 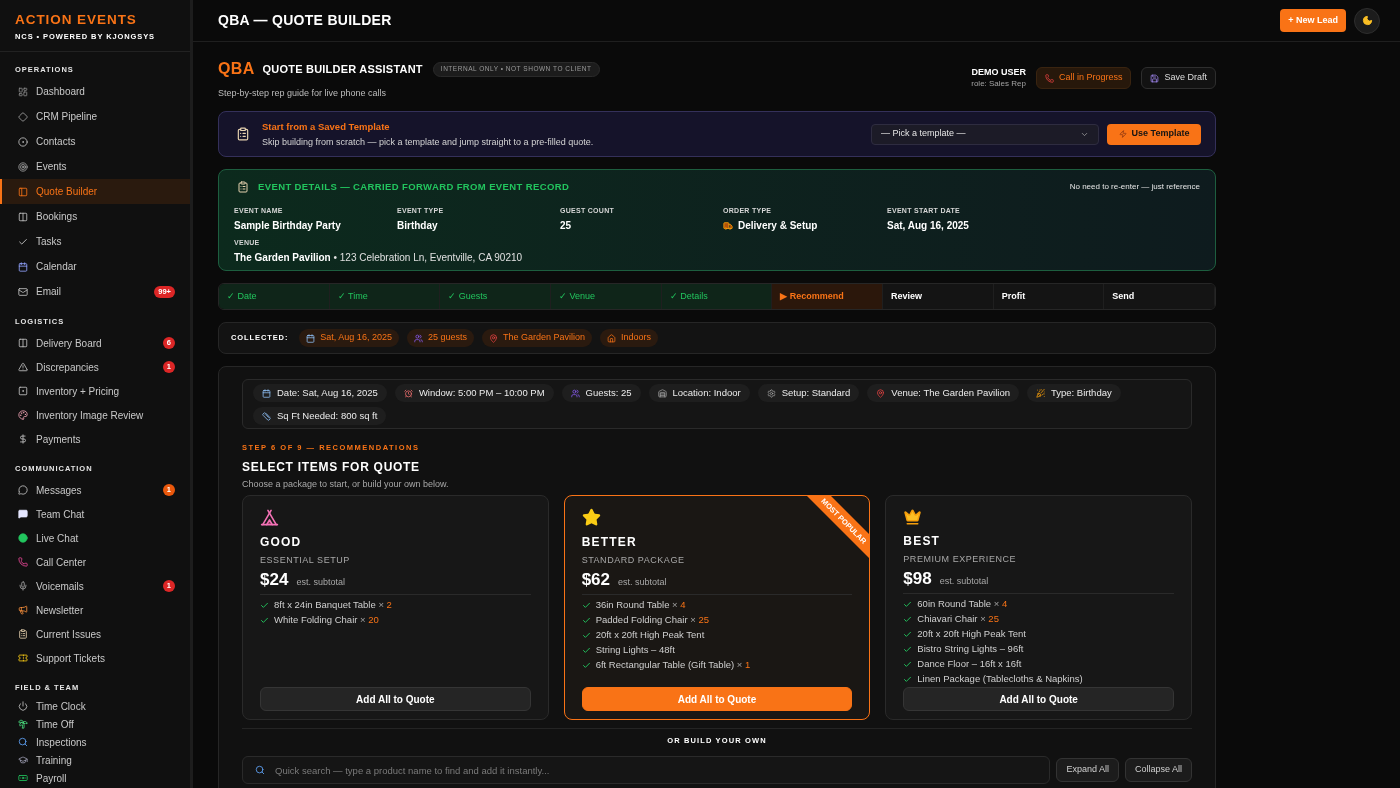 I want to click on step-tab: Profit, so click(x=1049, y=296).